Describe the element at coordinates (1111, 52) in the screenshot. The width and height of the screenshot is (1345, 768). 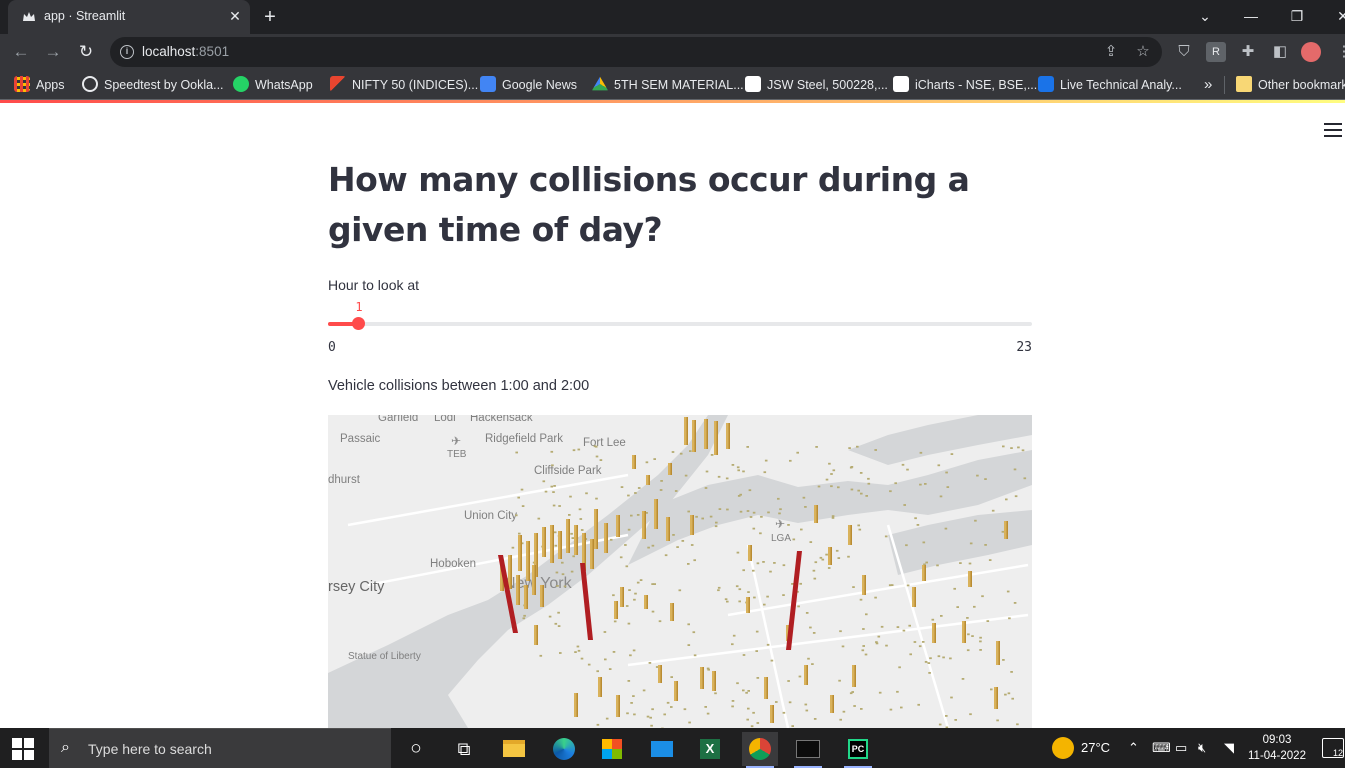
I see `share-icon: ⇪` at that location.